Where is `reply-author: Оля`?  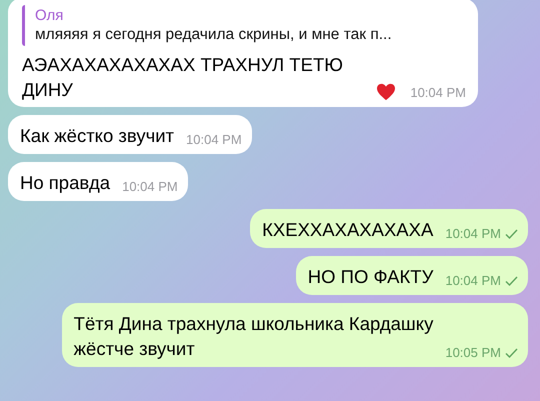
reply-author: Оля is located at coordinates (49, 15).